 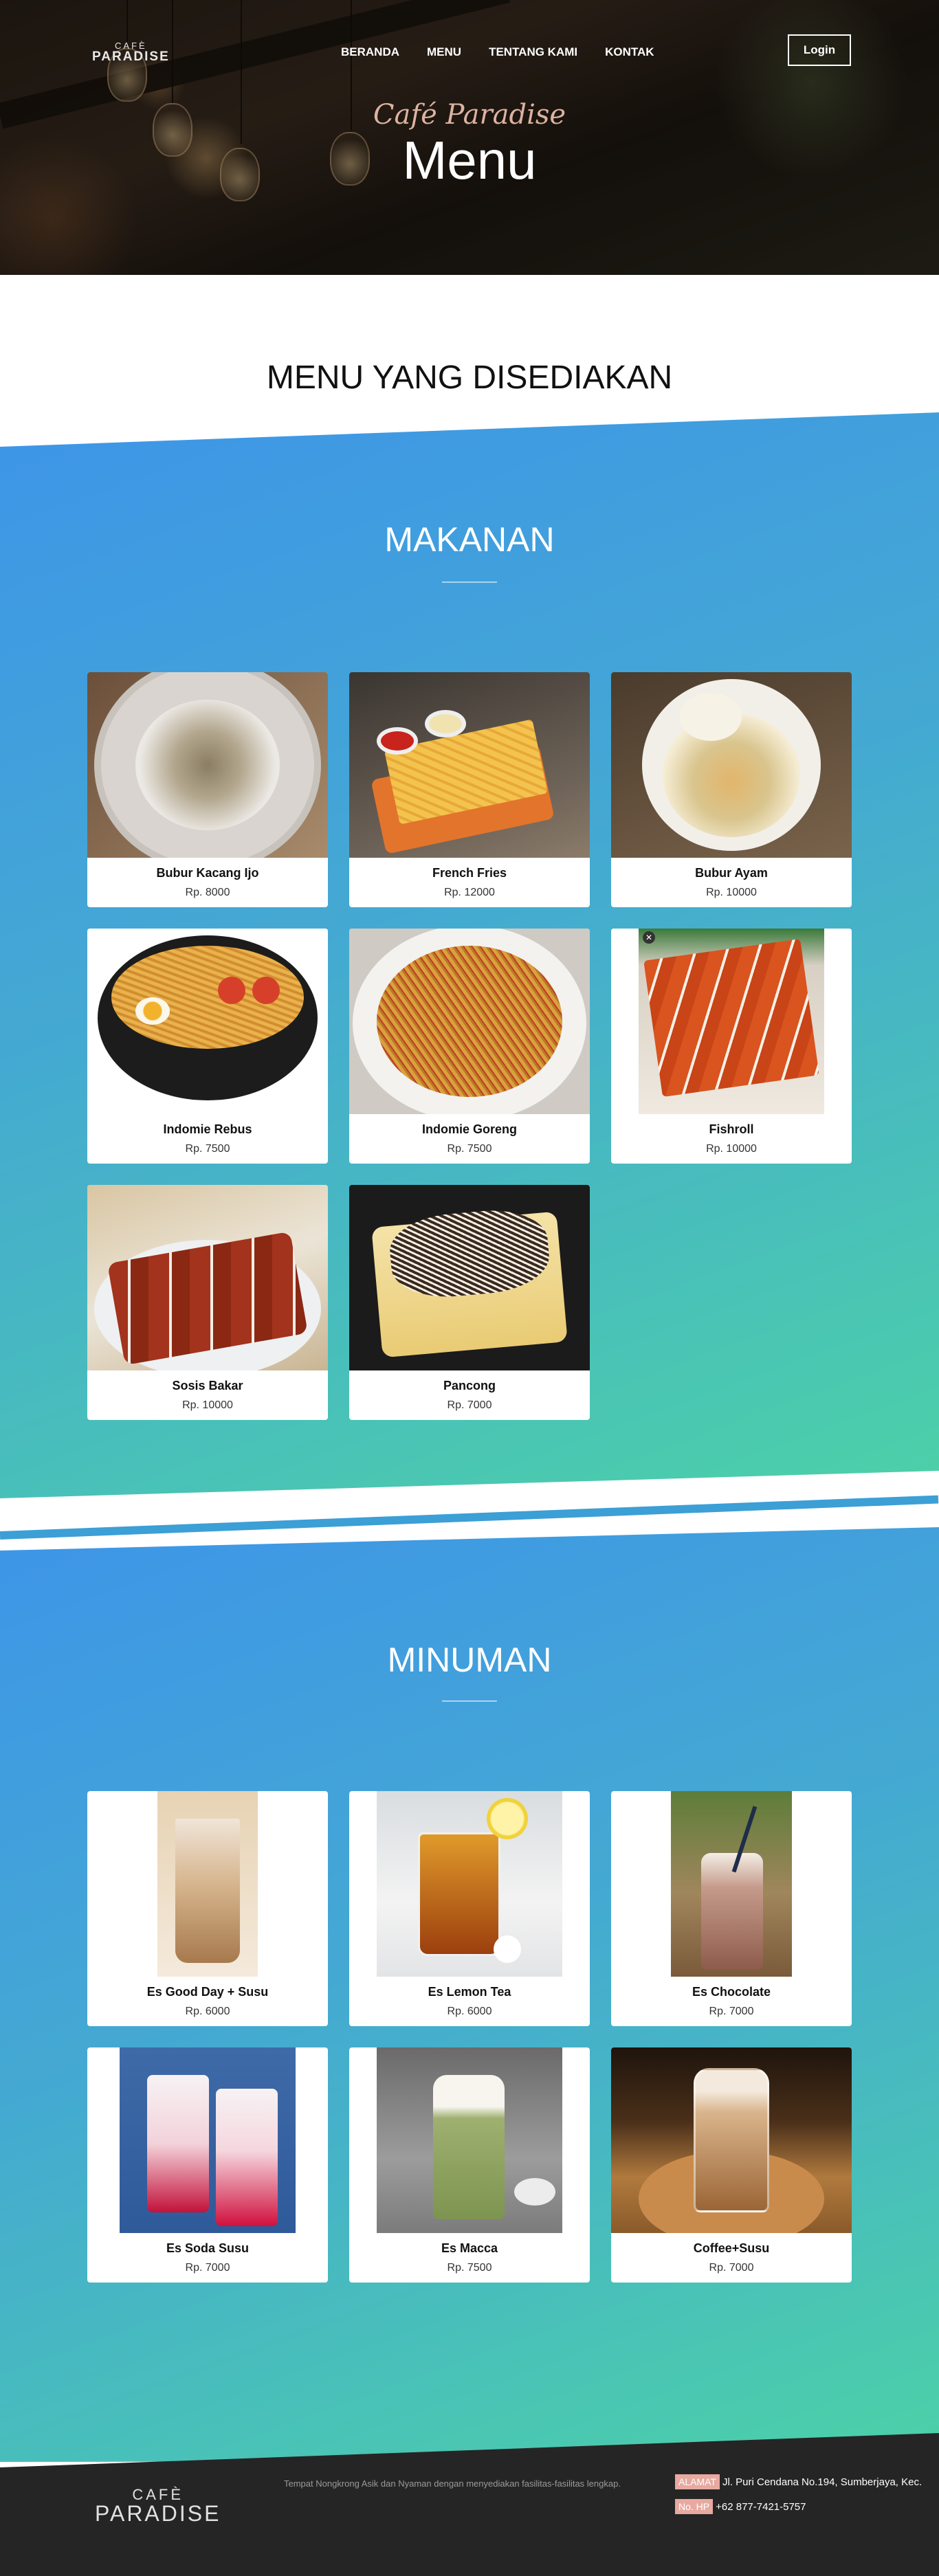 I want to click on menu-card: Es Soda Susu Rp. 7000, so click(x=207, y=2165).